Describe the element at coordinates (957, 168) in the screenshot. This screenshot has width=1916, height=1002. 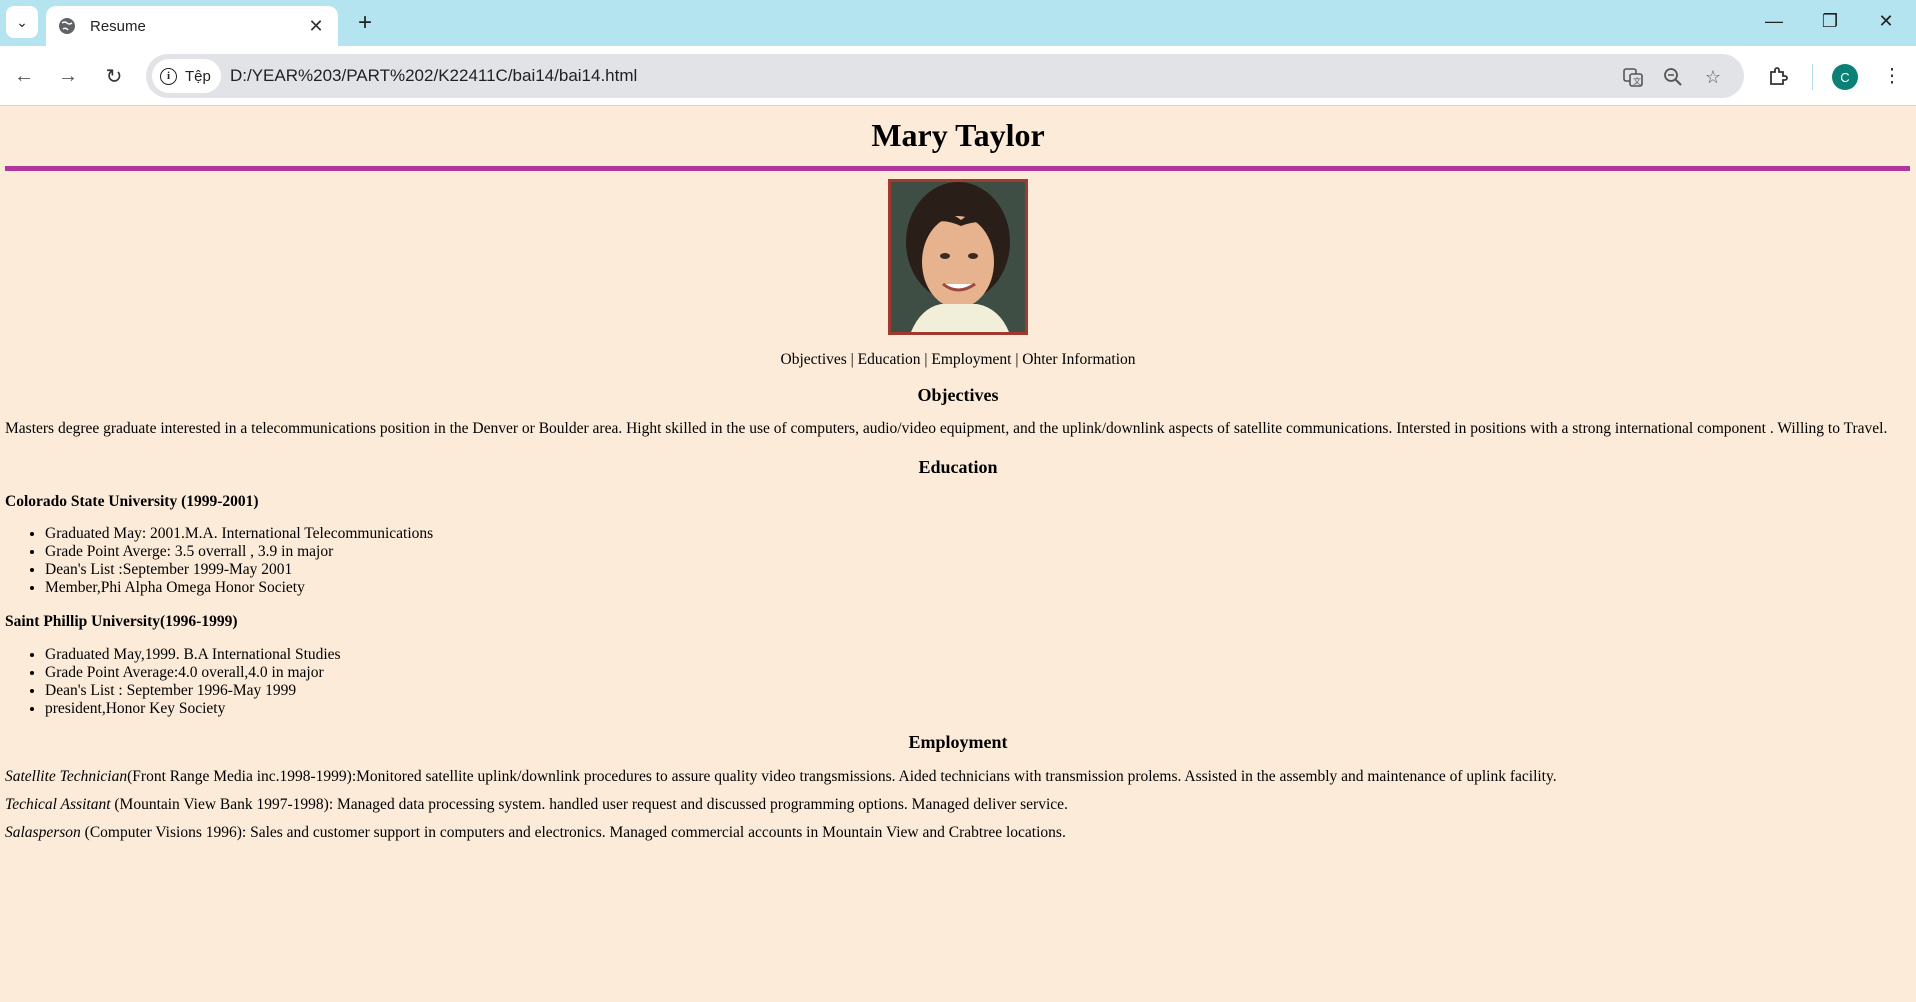
I see `horizontal-rule` at that location.